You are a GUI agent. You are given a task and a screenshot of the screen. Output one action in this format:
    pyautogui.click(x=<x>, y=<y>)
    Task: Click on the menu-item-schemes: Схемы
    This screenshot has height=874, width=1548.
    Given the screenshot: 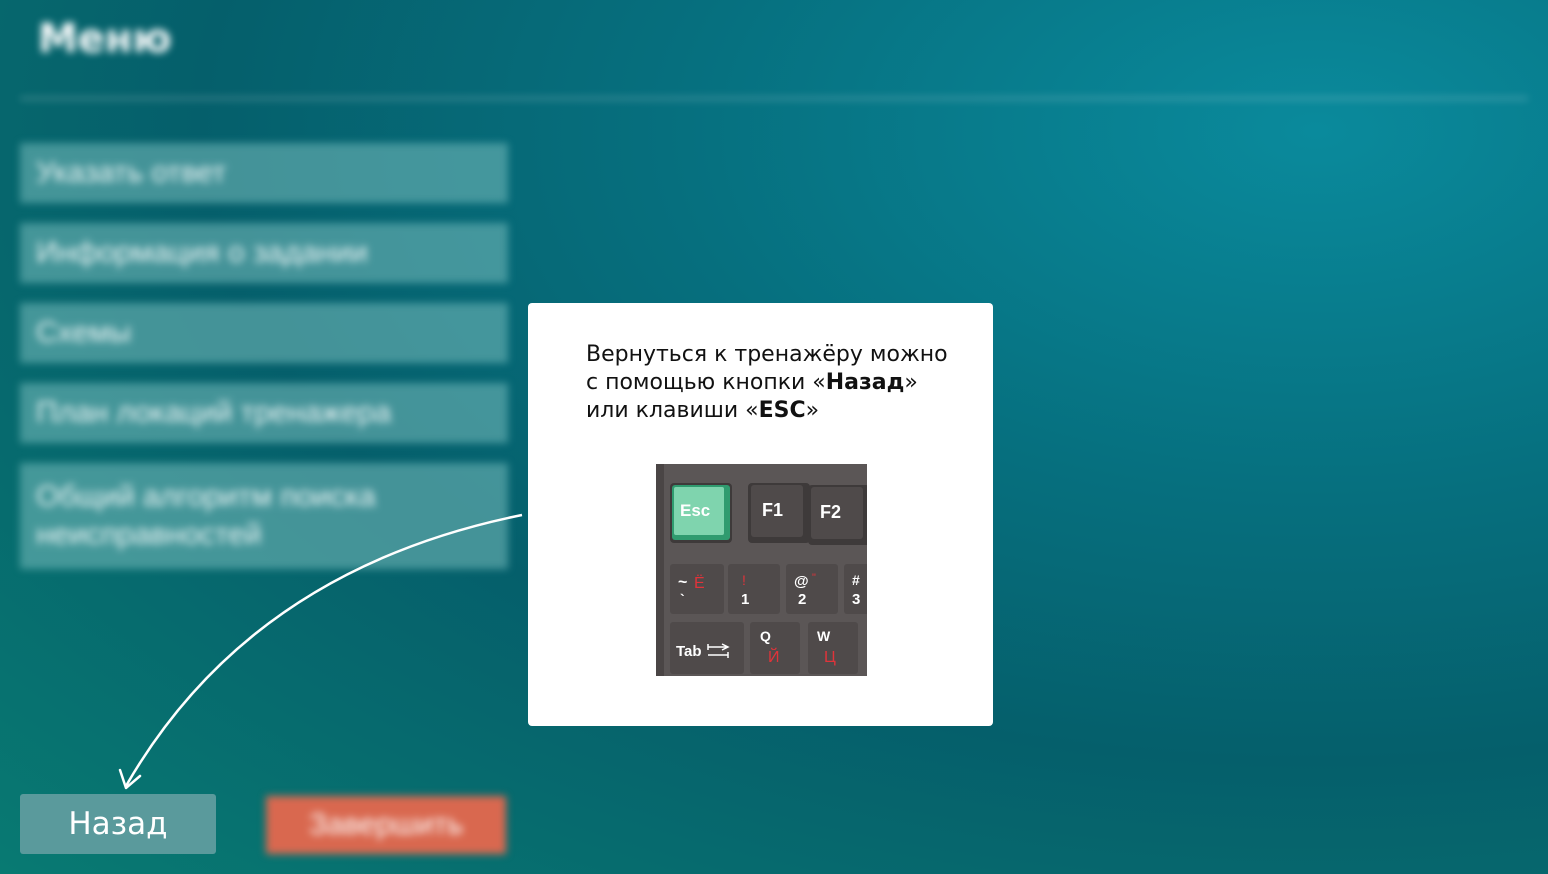 What is the action you would take?
    pyautogui.click(x=264, y=333)
    